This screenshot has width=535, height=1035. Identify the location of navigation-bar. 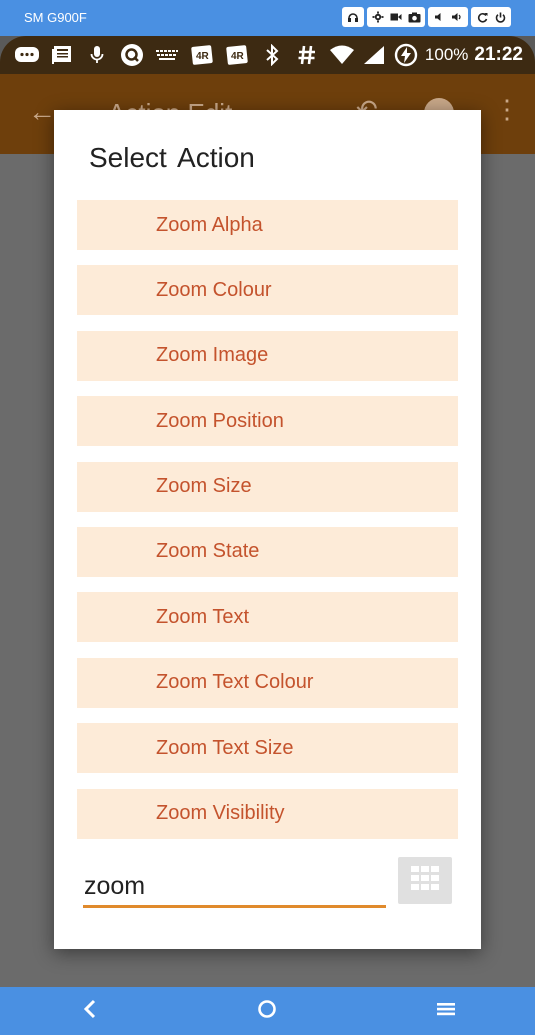
(267, 1011).